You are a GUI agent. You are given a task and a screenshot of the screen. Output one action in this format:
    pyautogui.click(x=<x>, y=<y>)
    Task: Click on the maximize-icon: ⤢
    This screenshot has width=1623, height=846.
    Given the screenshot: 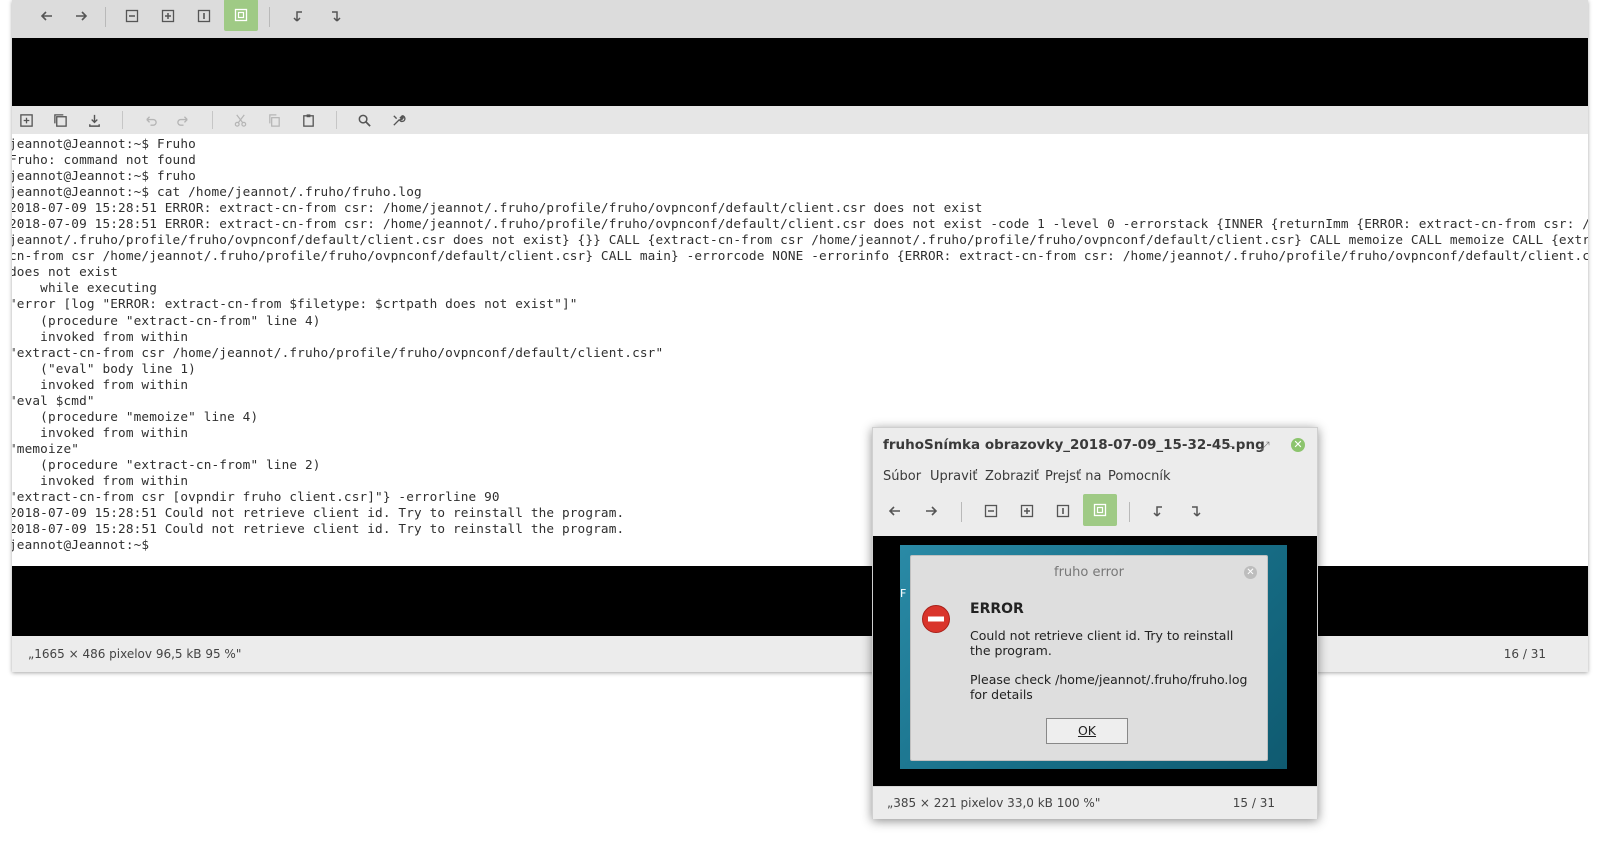 What is the action you would take?
    pyautogui.click(x=1265, y=446)
    